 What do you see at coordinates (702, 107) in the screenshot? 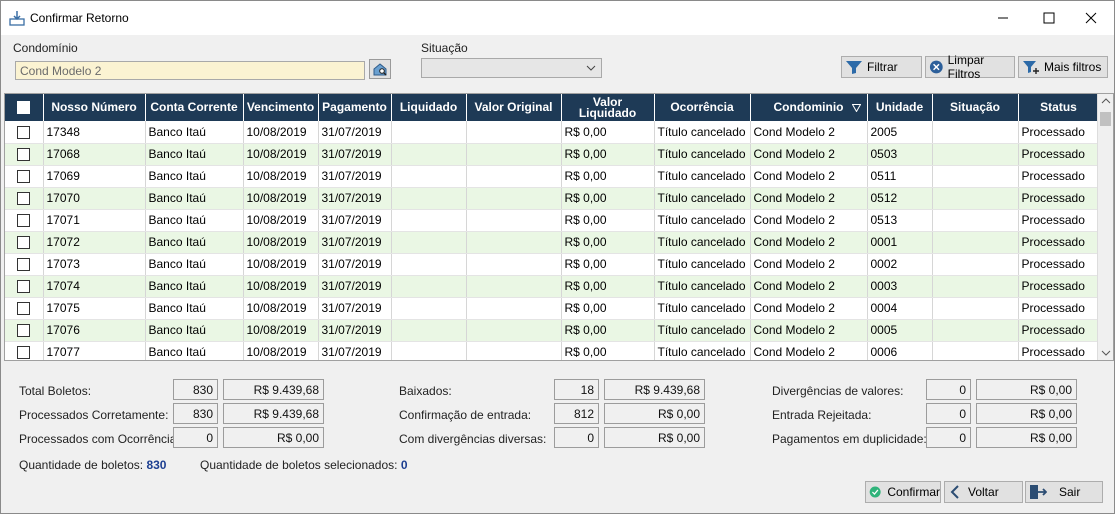
I see `col-ocorrencia: Ocorrência` at bounding box center [702, 107].